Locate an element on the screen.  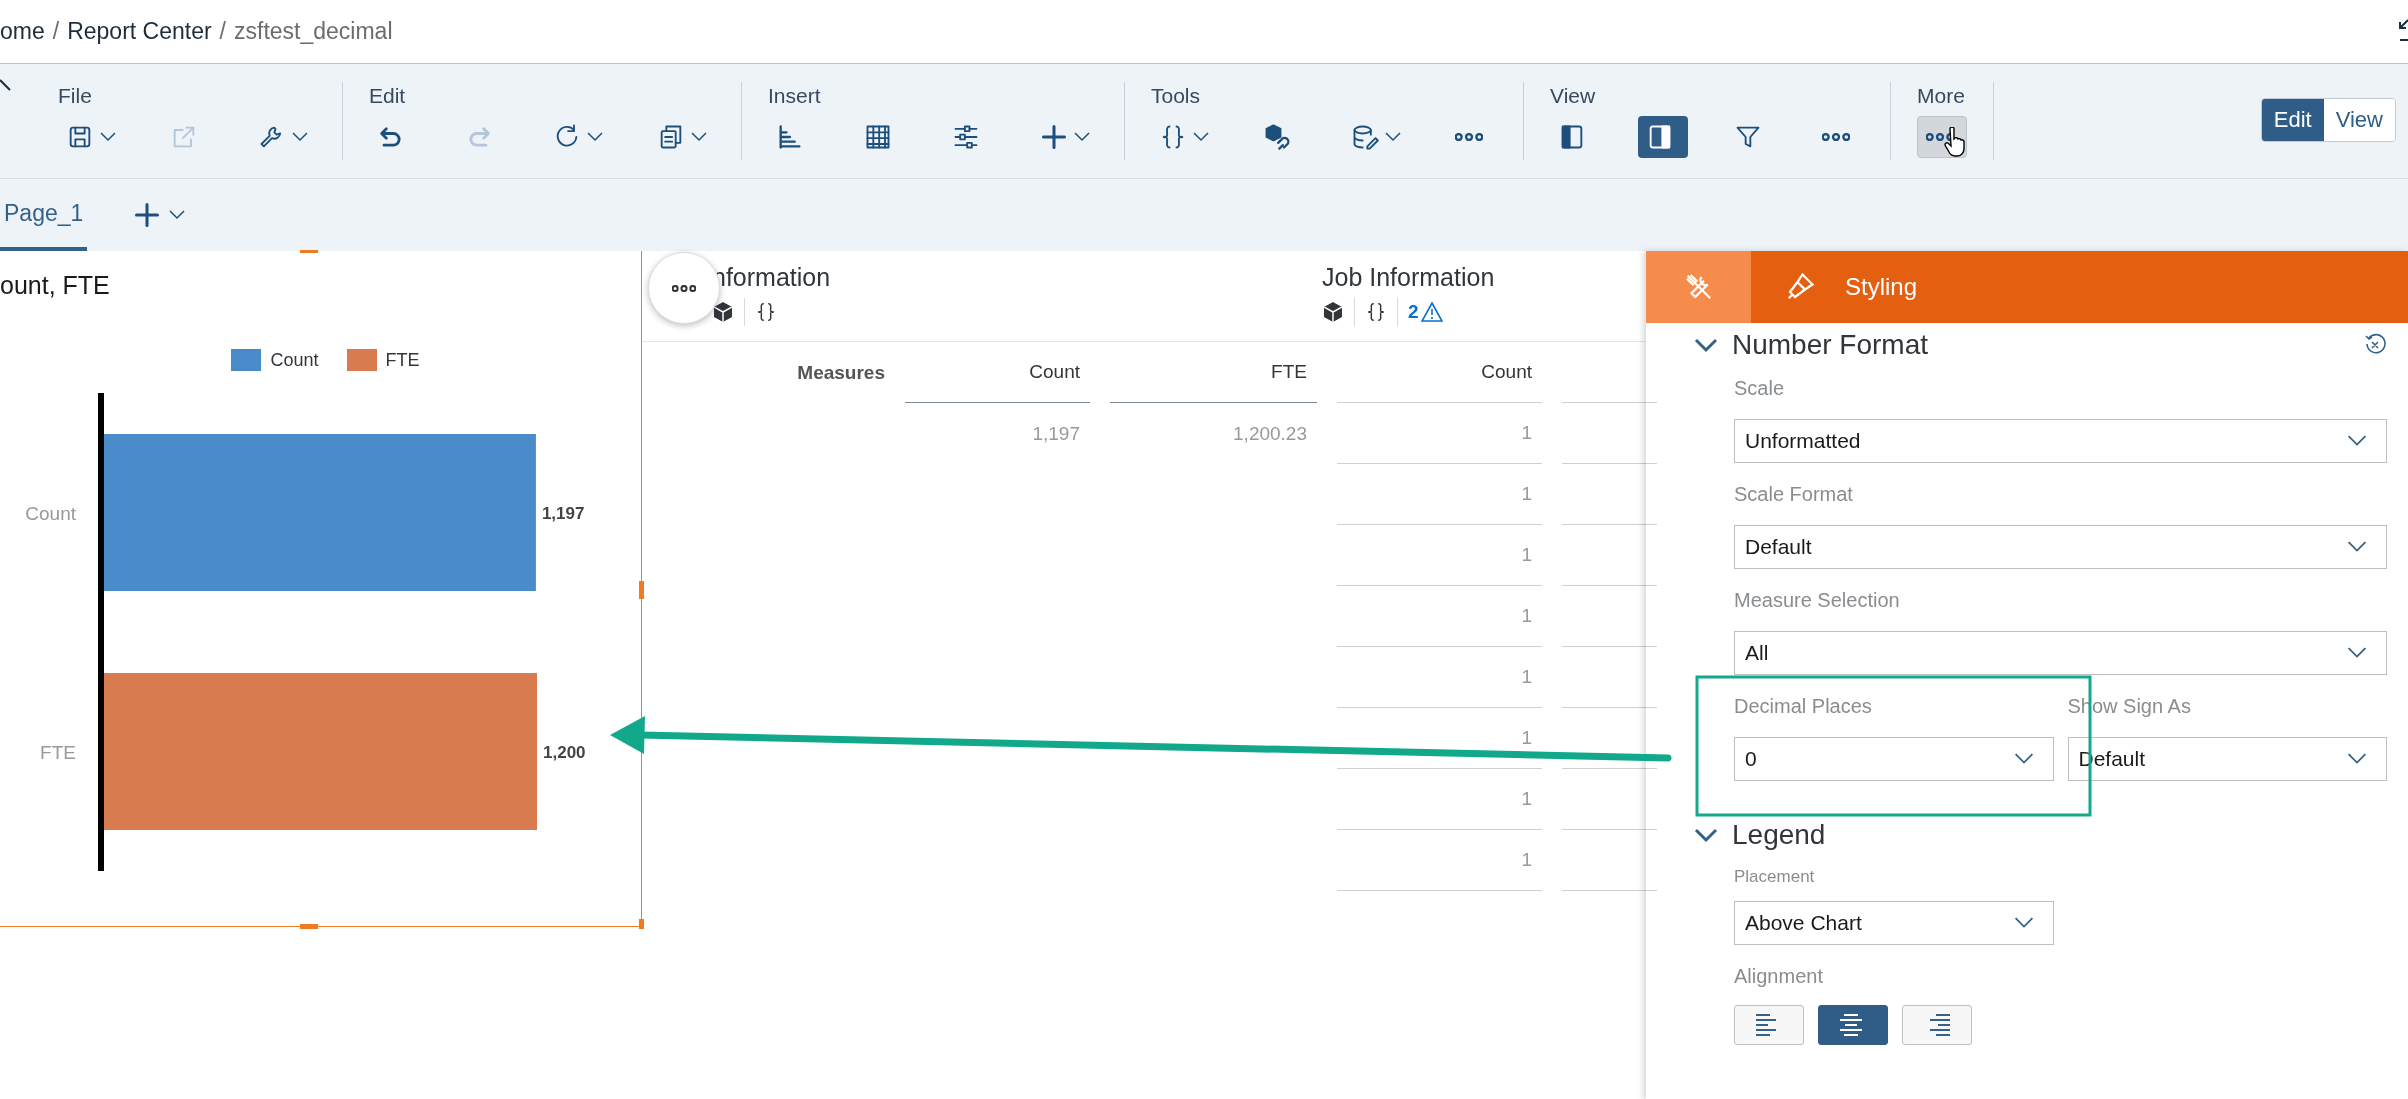
field-label: Alignment is located at coordinates (1779, 977).